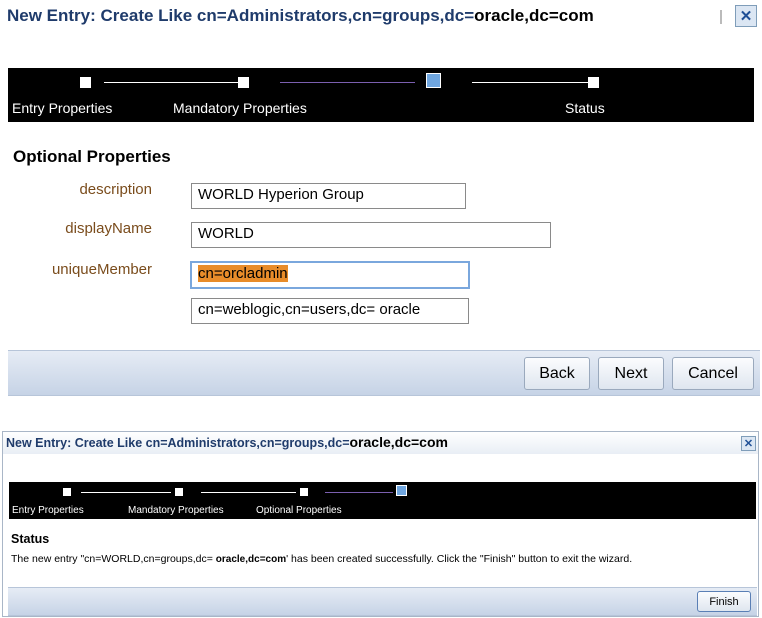  What do you see at coordinates (330, 275) in the screenshot?
I see `uniquemember-field-1: cn=orcladmin` at bounding box center [330, 275].